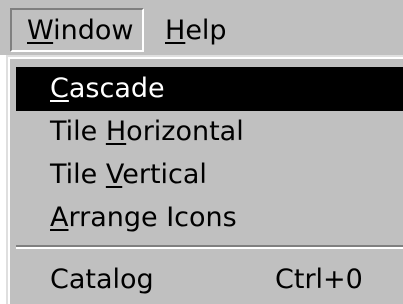 This screenshot has width=403, height=304. I want to click on menu-item-tile-horizontal-pre: Tile, so click(78, 131).